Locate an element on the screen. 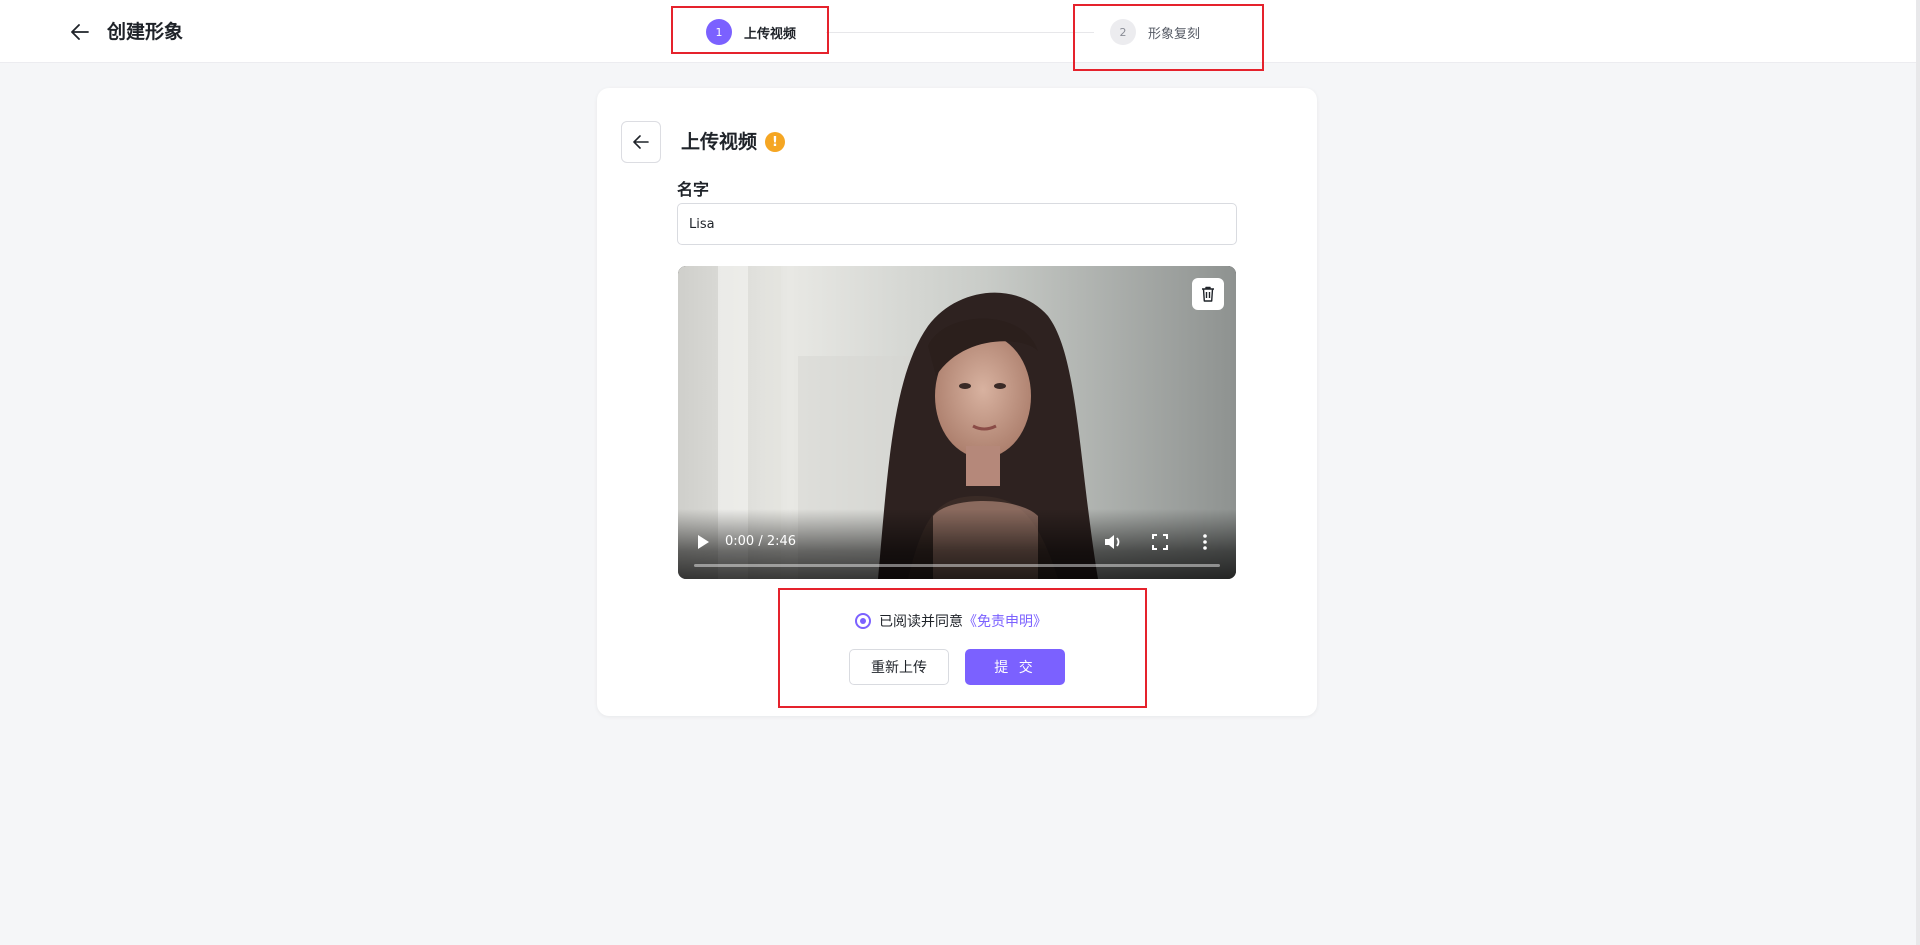  play-icon is located at coordinates (703, 542).